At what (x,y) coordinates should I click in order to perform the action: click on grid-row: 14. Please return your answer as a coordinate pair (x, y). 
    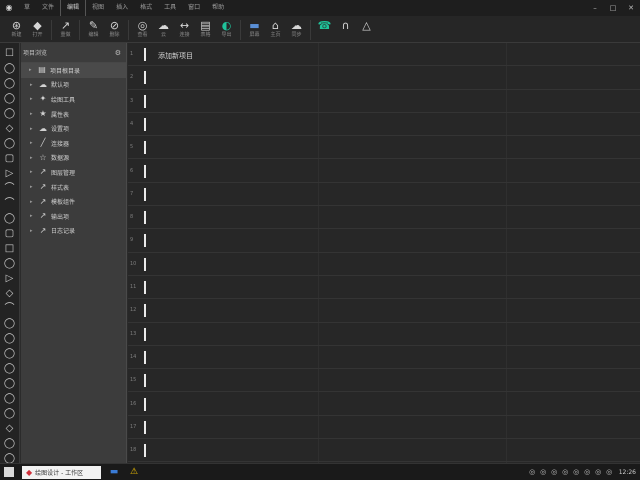
    Looking at the image, I should click on (384, 358).